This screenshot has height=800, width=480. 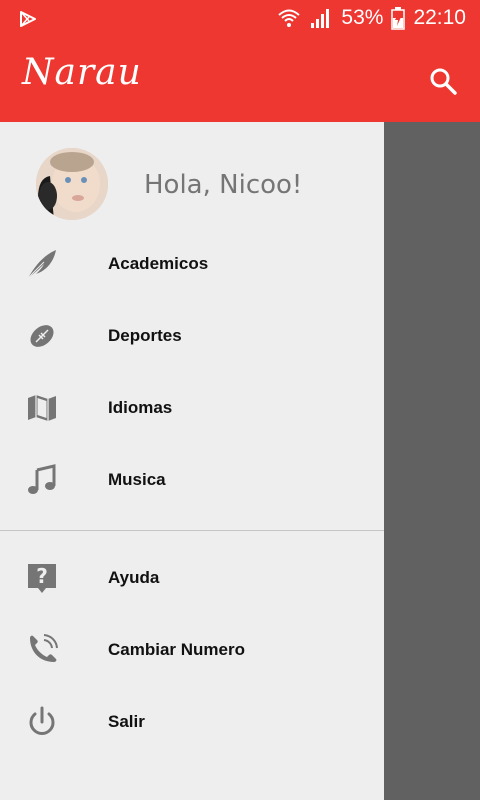 What do you see at coordinates (223, 185) in the screenshot?
I see `greeting-text: Hola, Nicoo!` at bounding box center [223, 185].